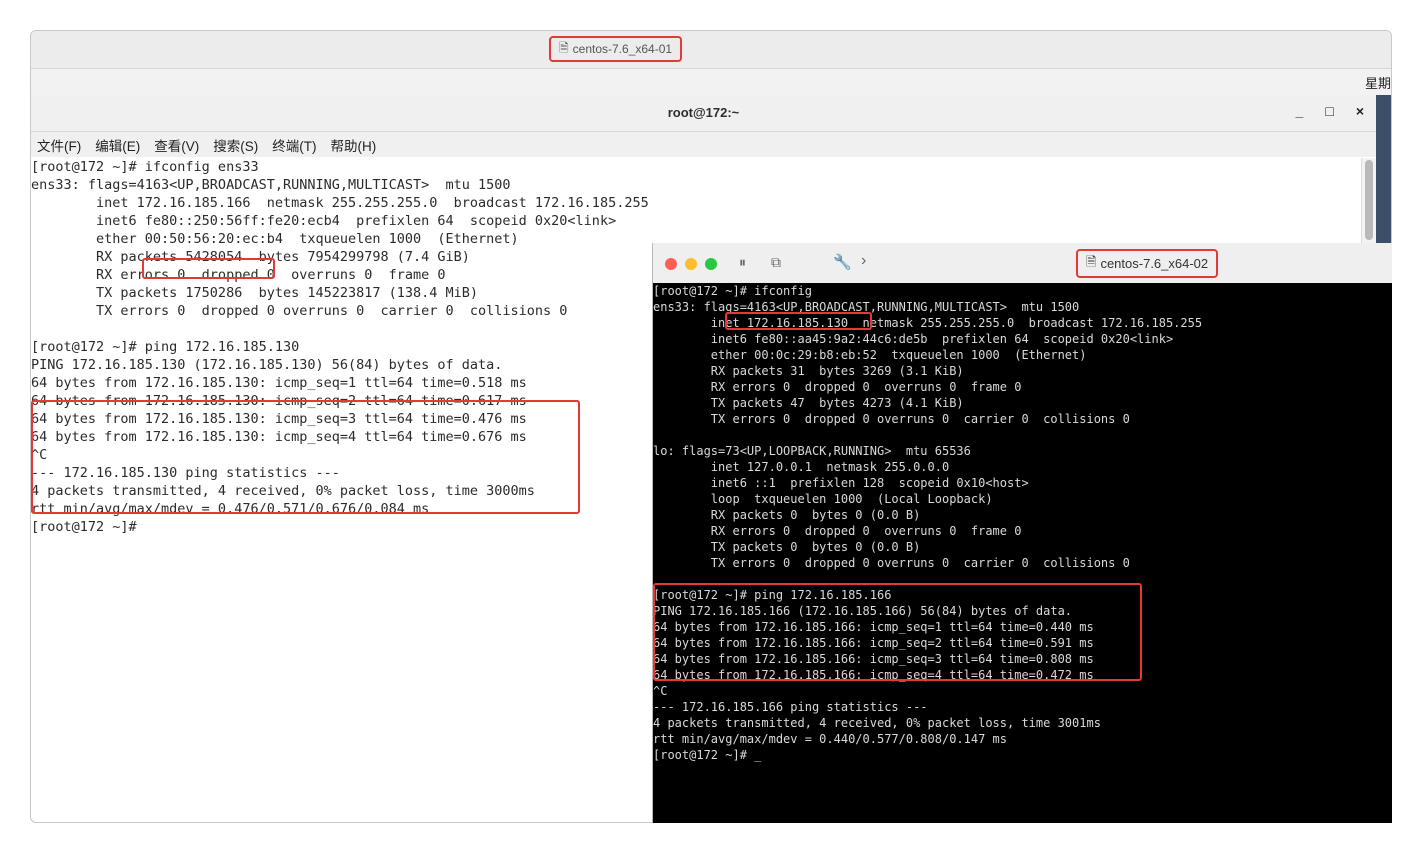 Image resolution: width=1423 pixels, height=854 pixels. What do you see at coordinates (294, 145) in the screenshot?
I see `menu-terminal: 终端(T)` at bounding box center [294, 145].